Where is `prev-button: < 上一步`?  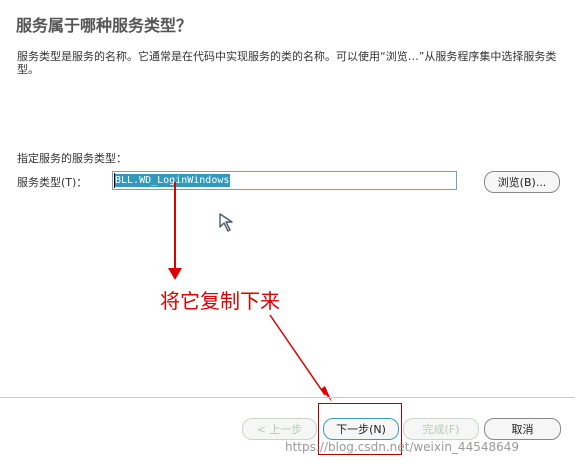 prev-button: < 上一步 is located at coordinates (279, 429).